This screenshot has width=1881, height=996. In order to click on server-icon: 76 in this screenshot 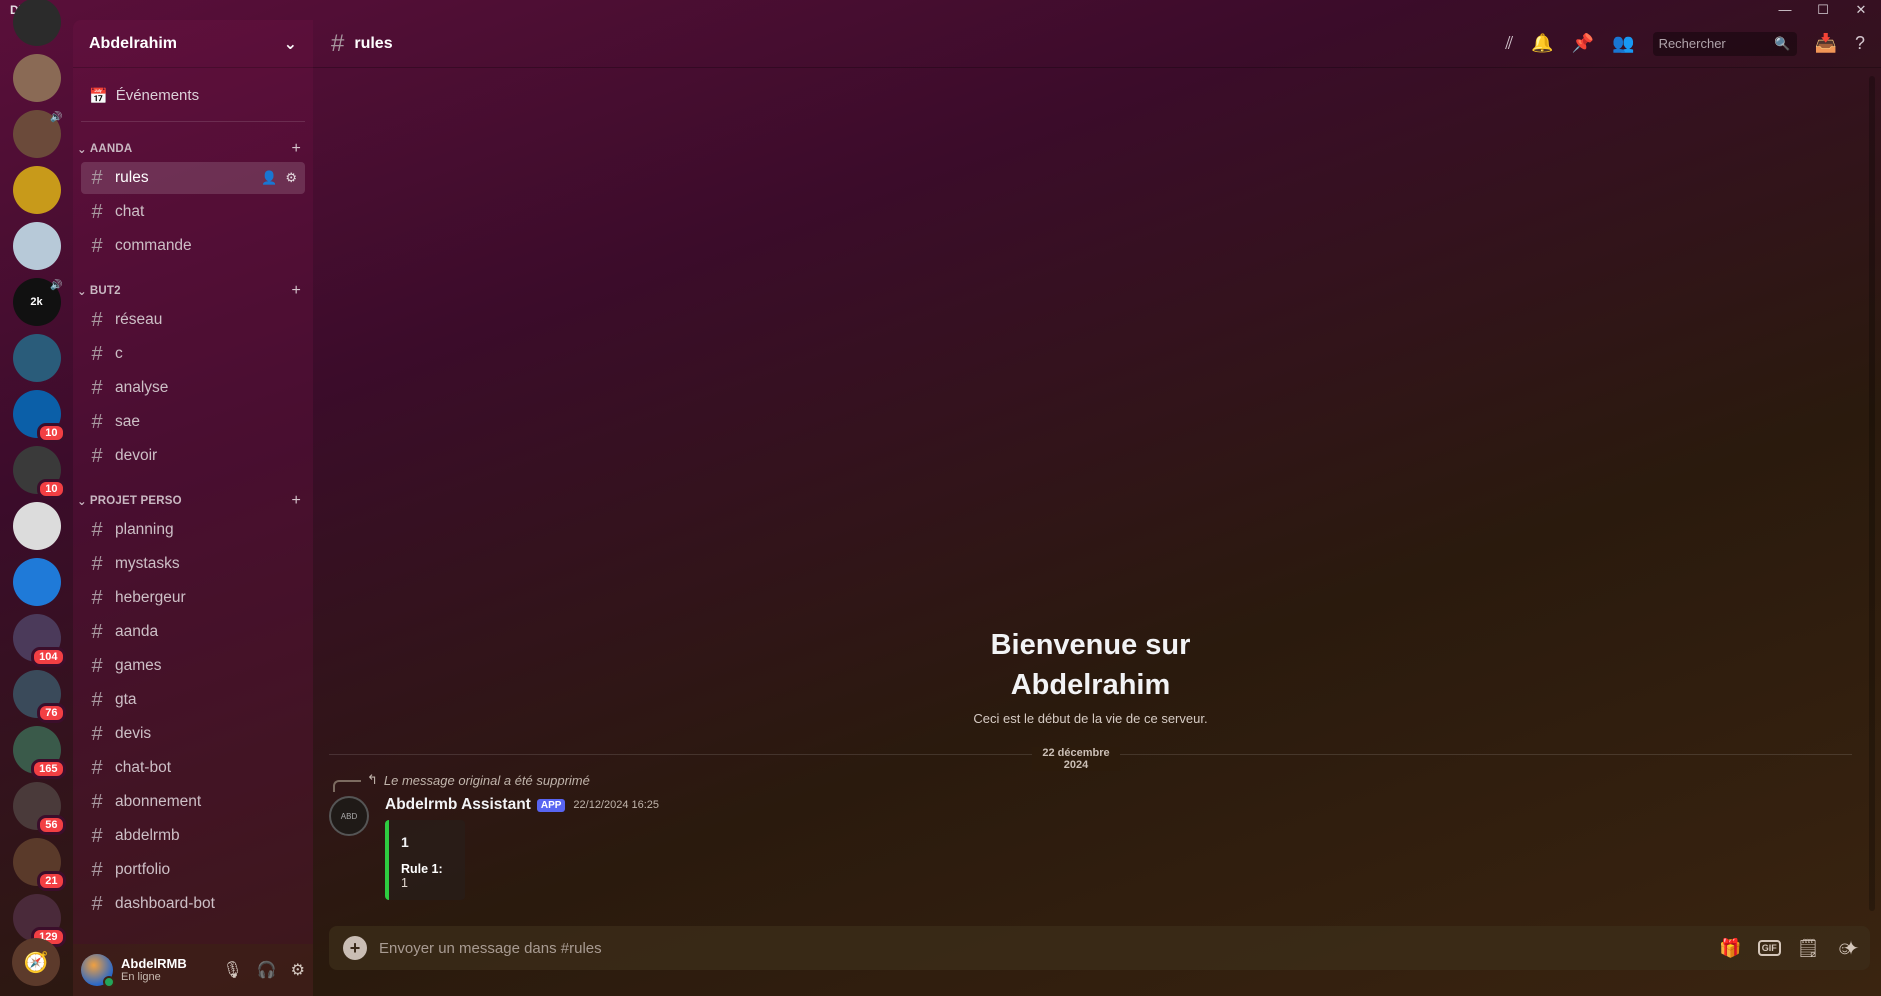, I will do `click(39, 696)`.